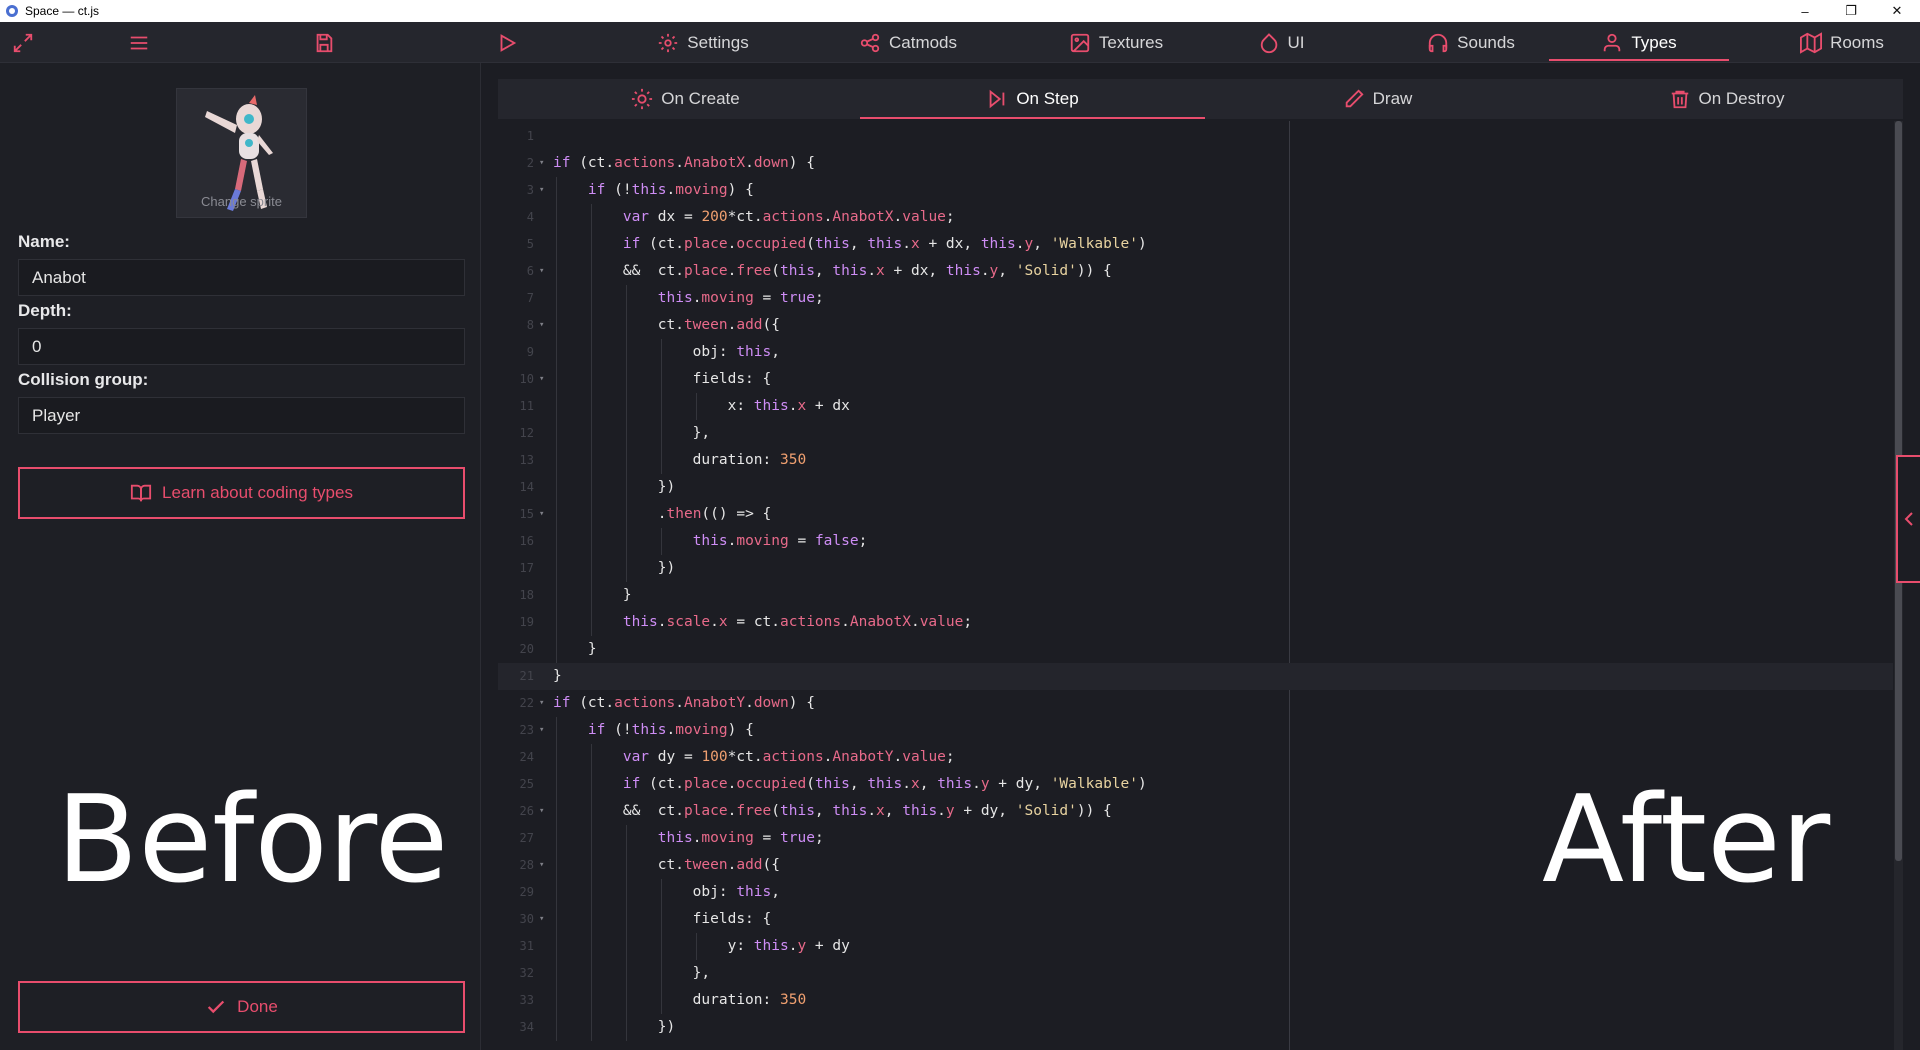  Describe the element at coordinates (1897, 11) in the screenshot. I see `close-button: ✕` at that location.